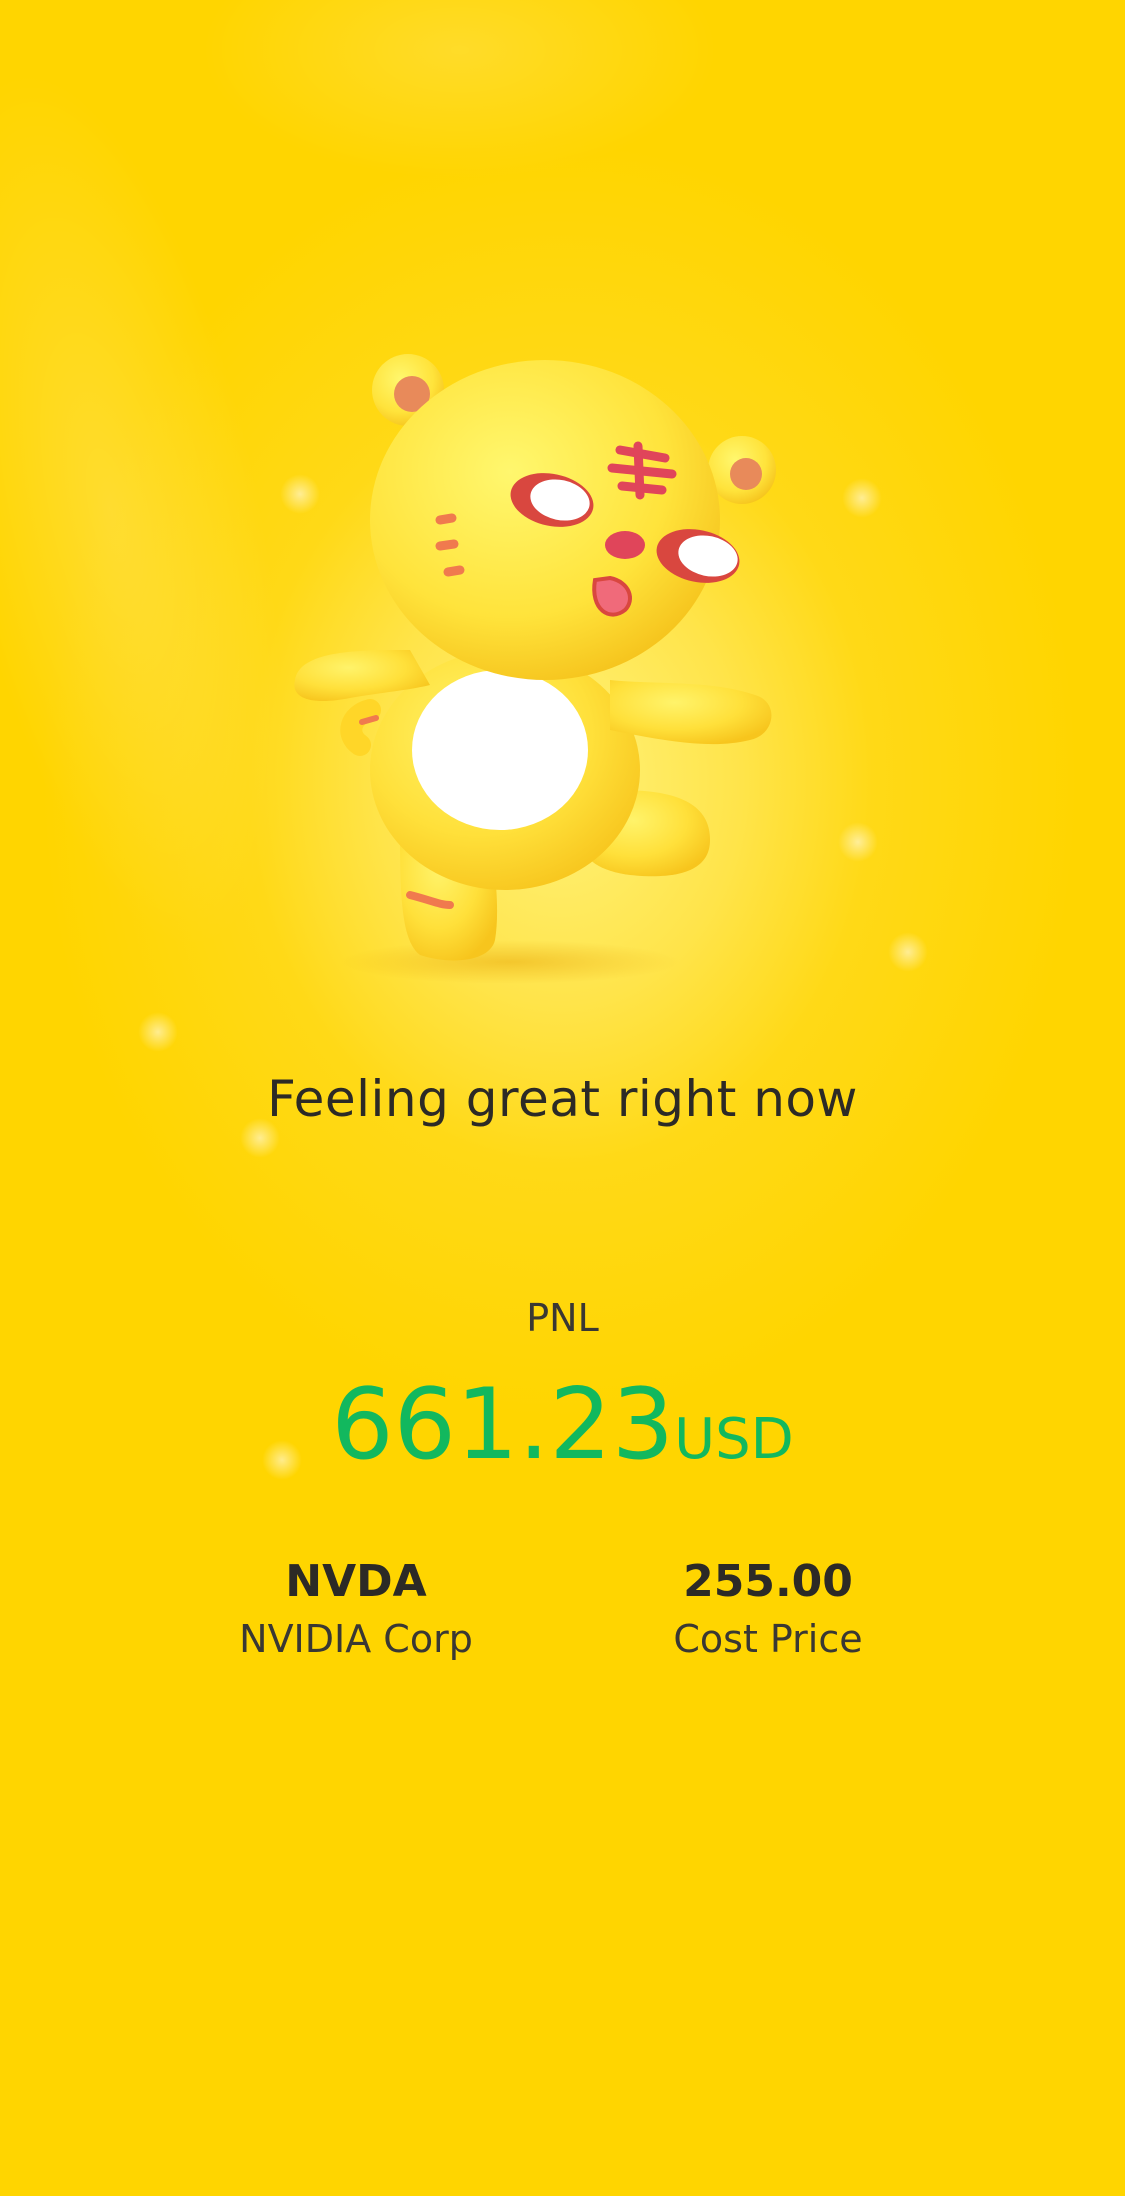 This screenshot has height=2196, width=1125. Describe the element at coordinates (562, 1099) in the screenshot. I see `mood-message: Feeling great right now` at that location.